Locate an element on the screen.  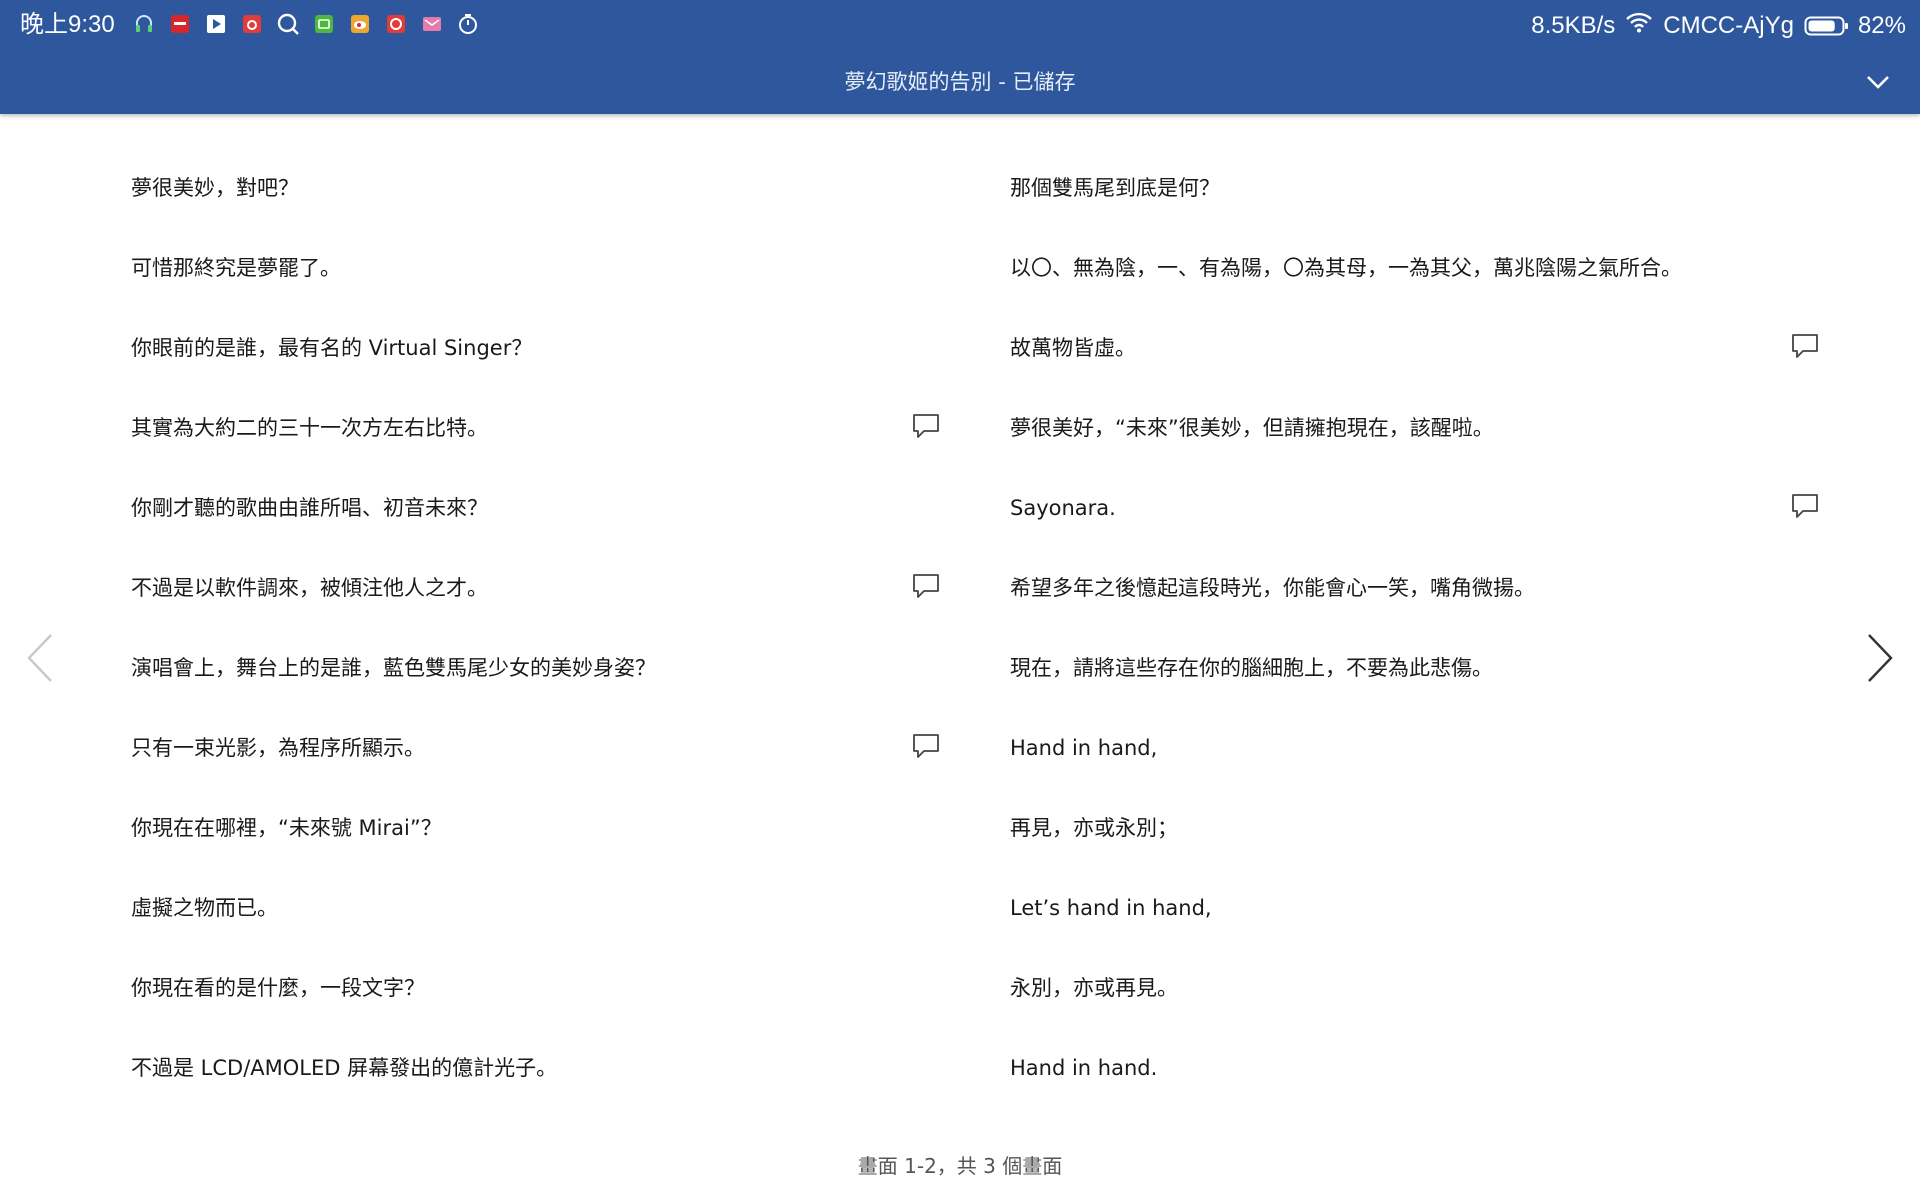
video-play-icon is located at coordinates (216, 24).